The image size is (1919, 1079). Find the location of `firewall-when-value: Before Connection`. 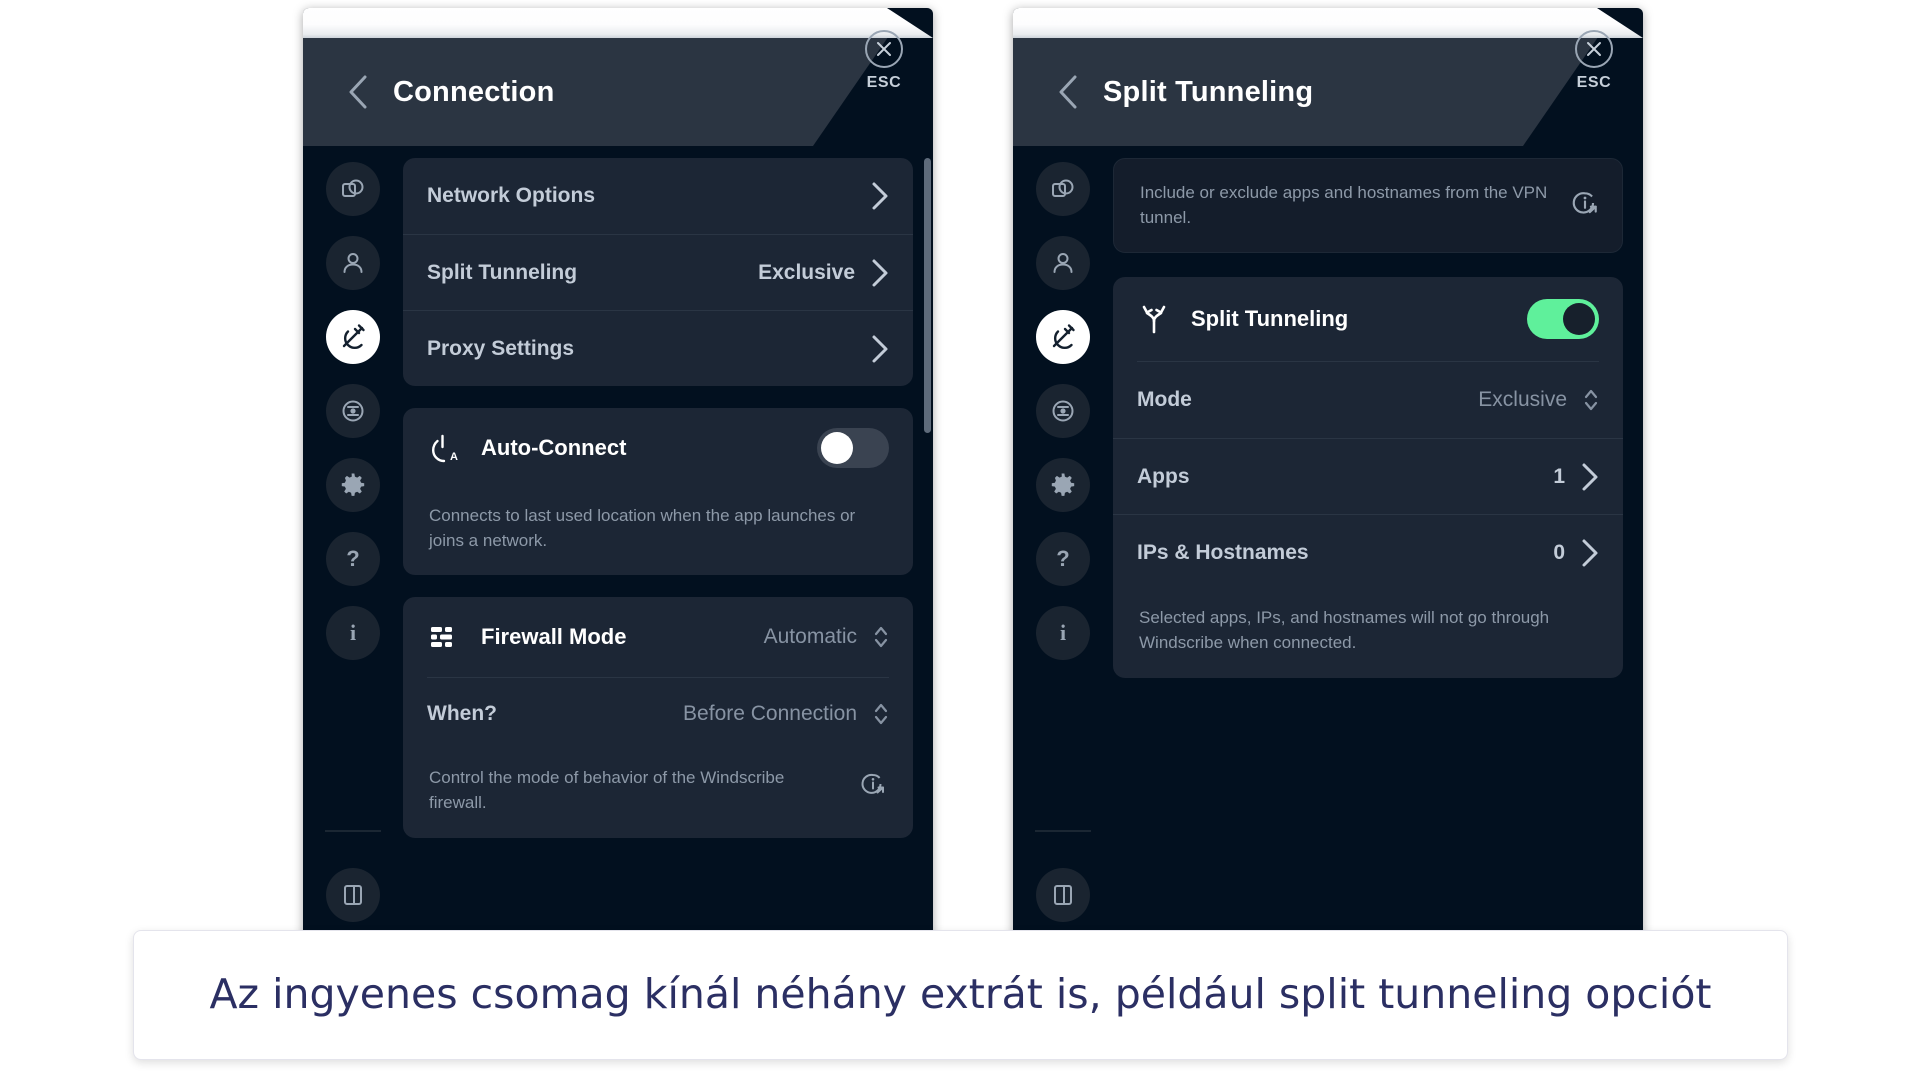

firewall-when-value: Before Connection is located at coordinates (770, 714).